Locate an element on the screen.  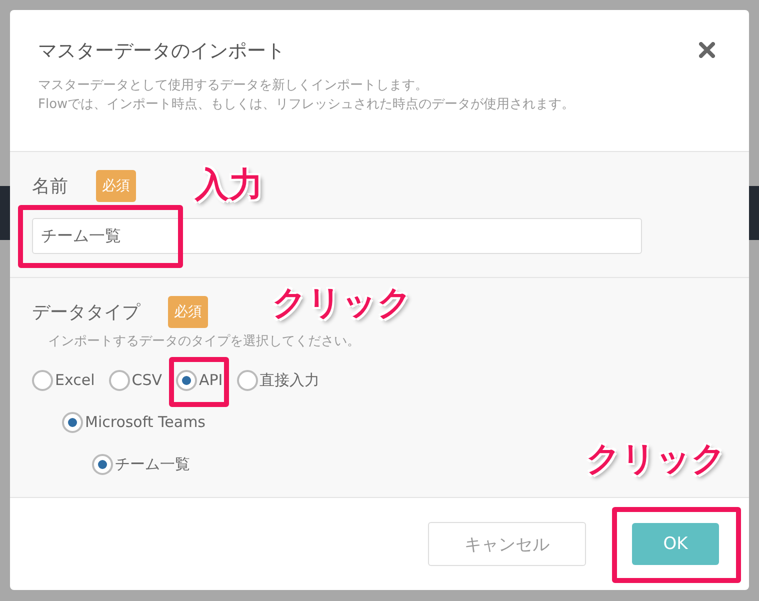
radio-option: CSV is located at coordinates (135, 380).